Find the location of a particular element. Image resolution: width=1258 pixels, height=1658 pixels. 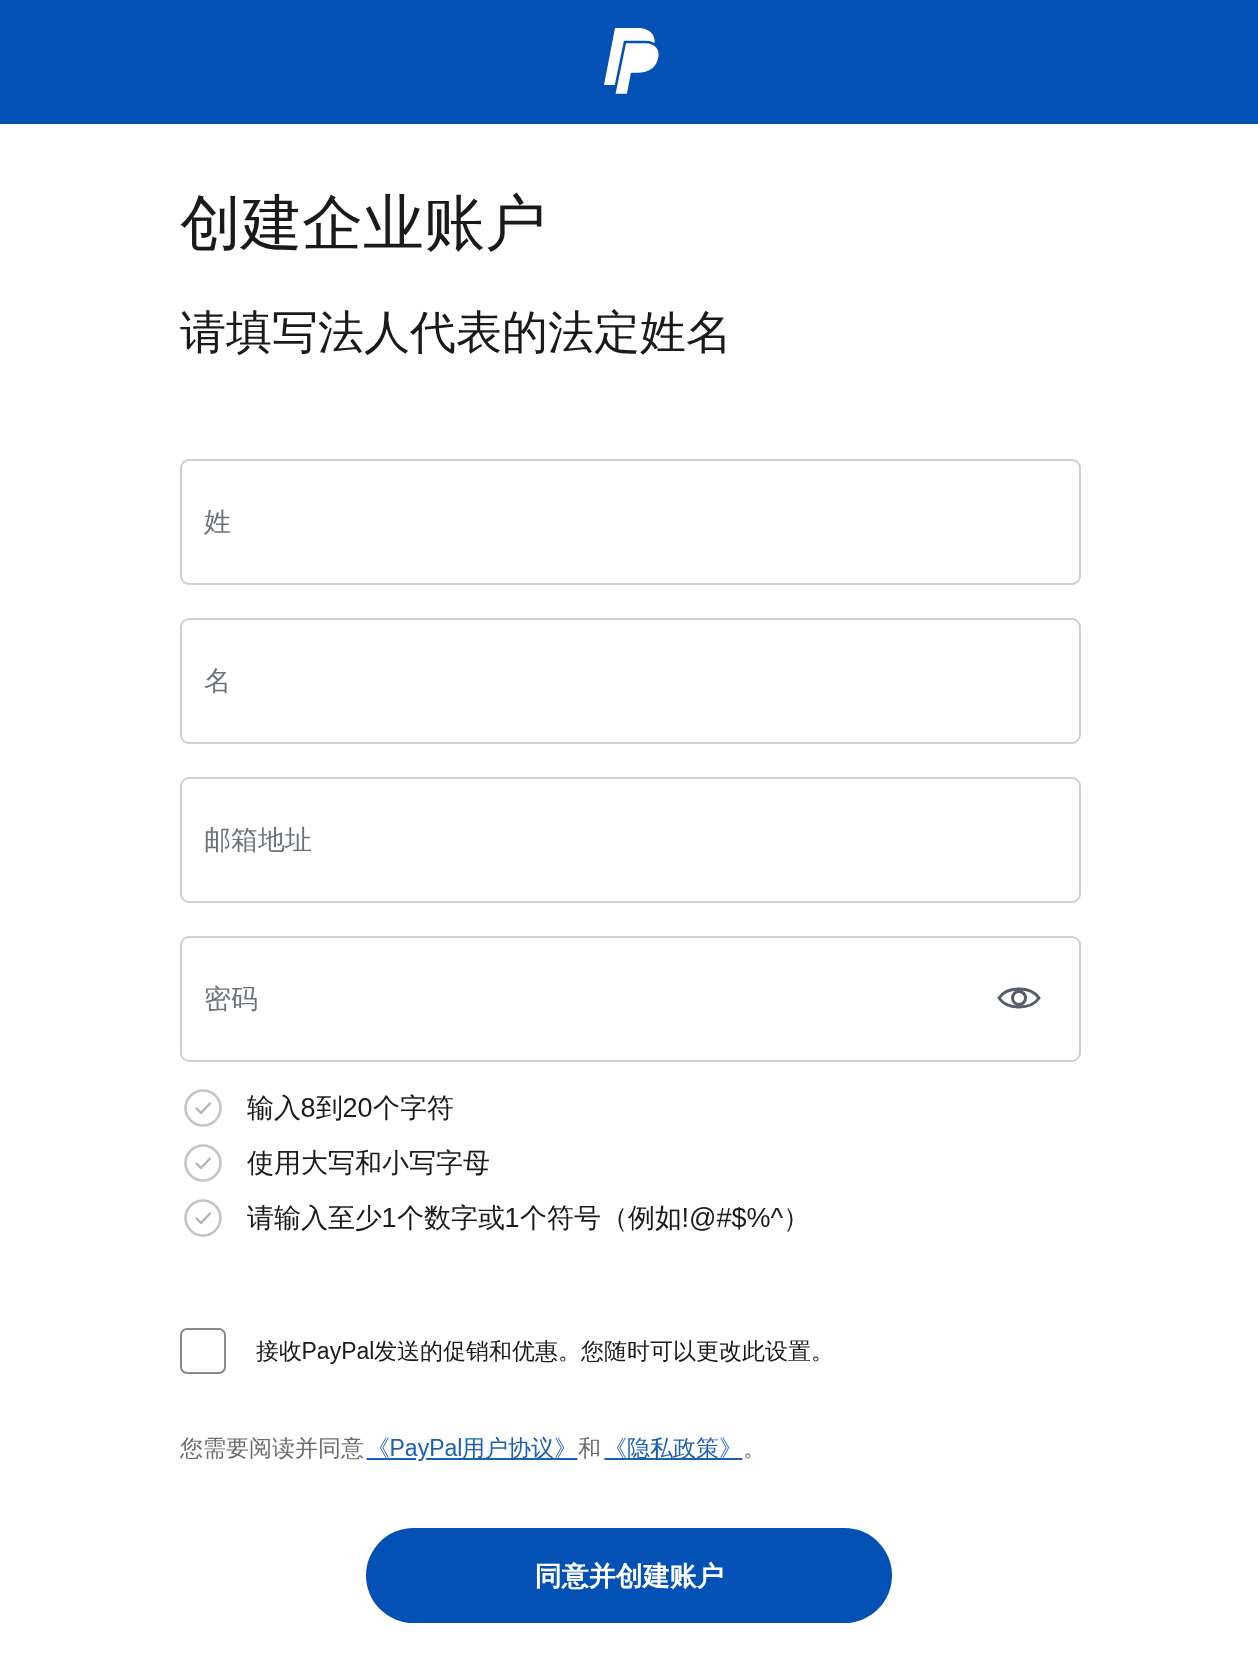

requirement-text: 请输入至少1个数字或1个符号（例如!@#$%^） is located at coordinates (528, 1218).